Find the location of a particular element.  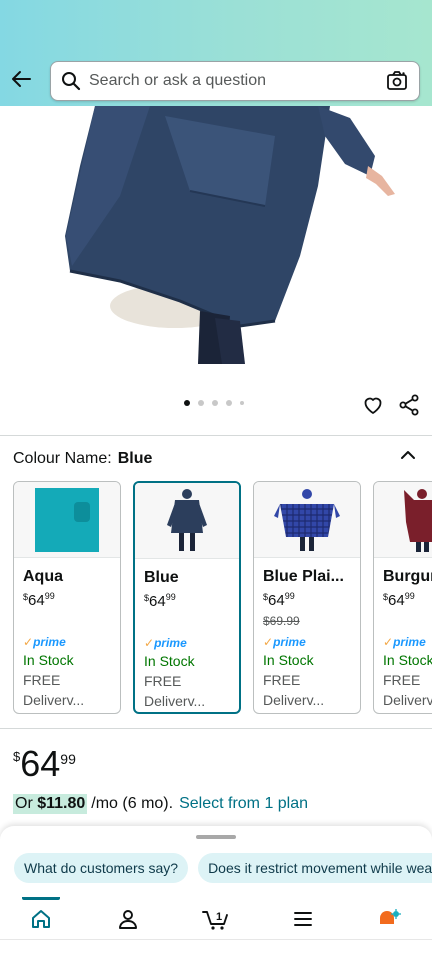

question-chip: What do customers say? is located at coordinates (101, 868).